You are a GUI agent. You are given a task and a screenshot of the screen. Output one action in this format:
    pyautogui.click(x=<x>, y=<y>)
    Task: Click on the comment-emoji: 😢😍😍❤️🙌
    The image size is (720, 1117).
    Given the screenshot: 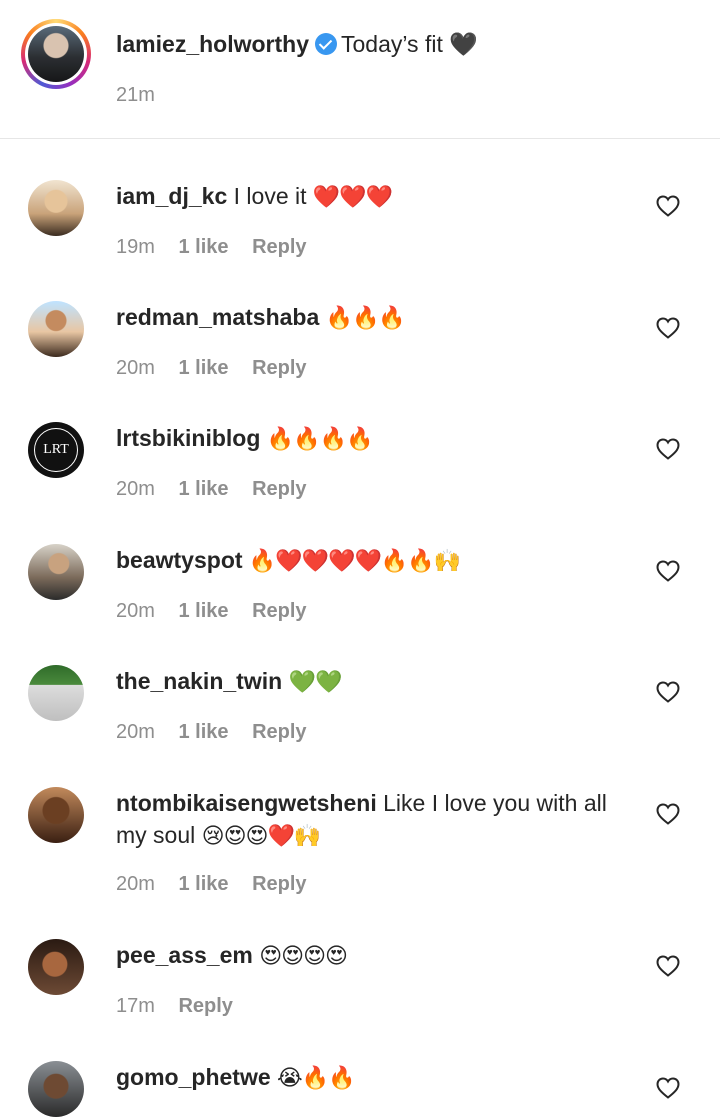 What is the action you would take?
    pyautogui.click(x=261, y=836)
    